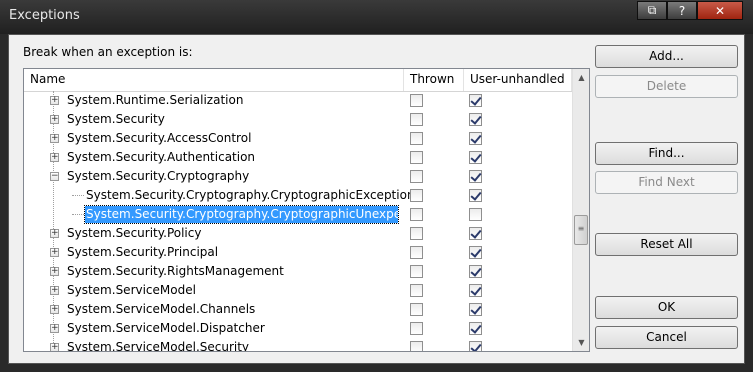 This screenshot has width=753, height=372. I want to click on scroll-down-icon: ▼, so click(581, 342).